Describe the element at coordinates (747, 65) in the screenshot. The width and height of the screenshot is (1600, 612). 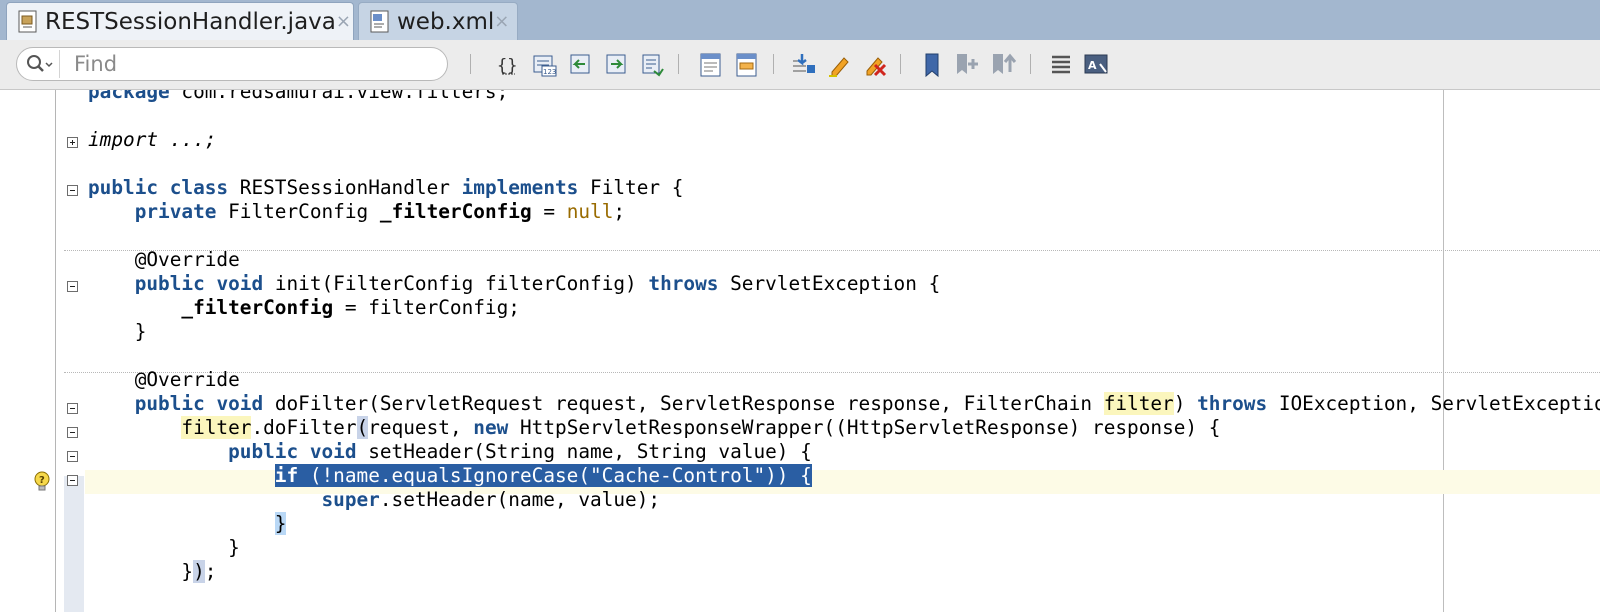
I see `uncomment-icon` at that location.